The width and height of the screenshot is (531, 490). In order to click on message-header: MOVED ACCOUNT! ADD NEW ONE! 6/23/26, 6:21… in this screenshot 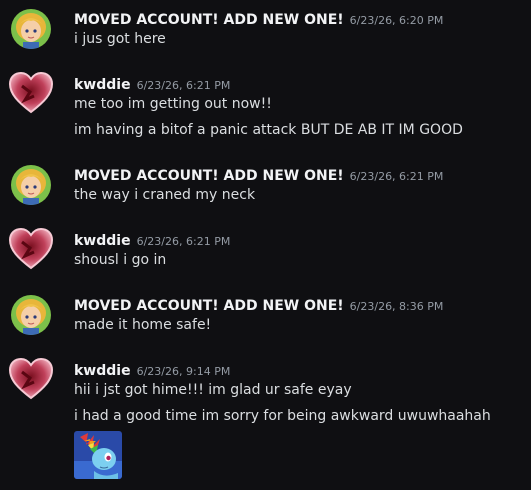, I will do `click(258, 175)`.